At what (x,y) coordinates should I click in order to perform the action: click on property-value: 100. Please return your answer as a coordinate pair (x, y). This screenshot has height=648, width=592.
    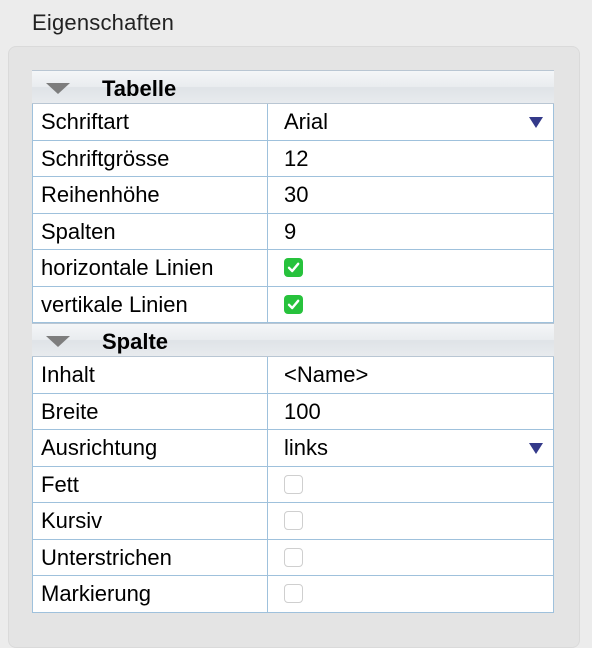
    Looking at the image, I should click on (302, 411).